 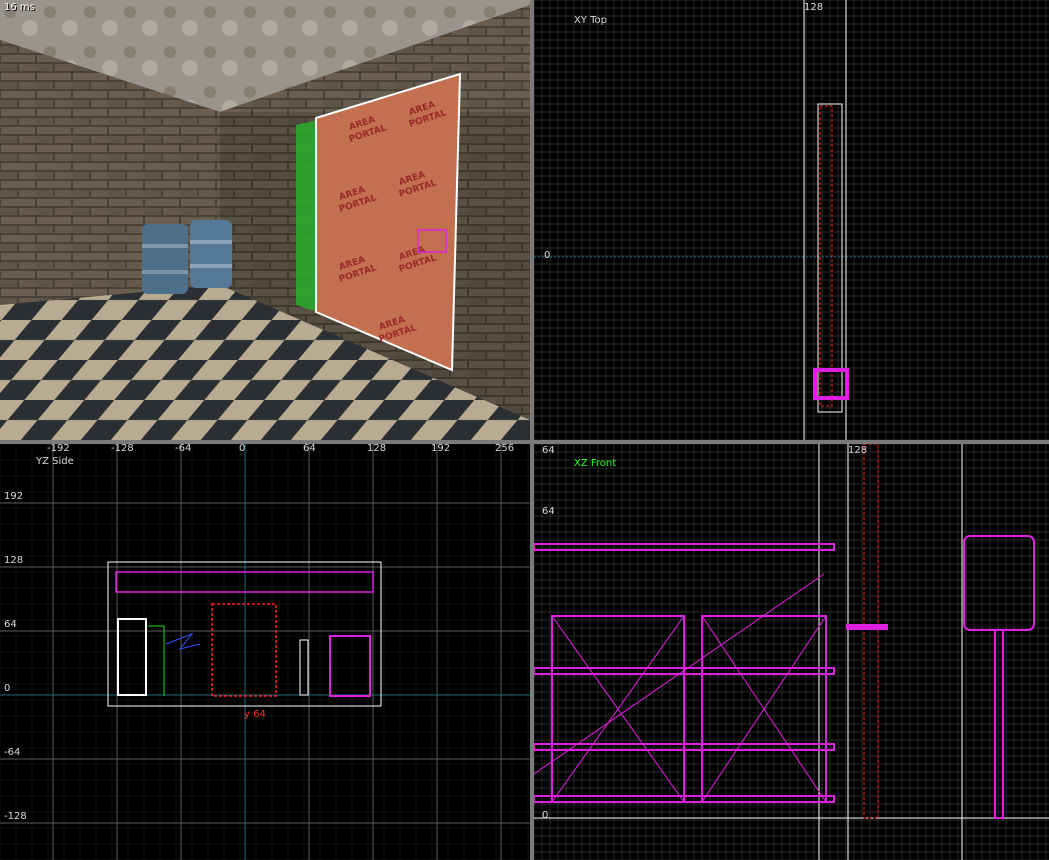 What do you see at coordinates (255, 714) in the screenshot?
I see `selection-size-label: y 64` at bounding box center [255, 714].